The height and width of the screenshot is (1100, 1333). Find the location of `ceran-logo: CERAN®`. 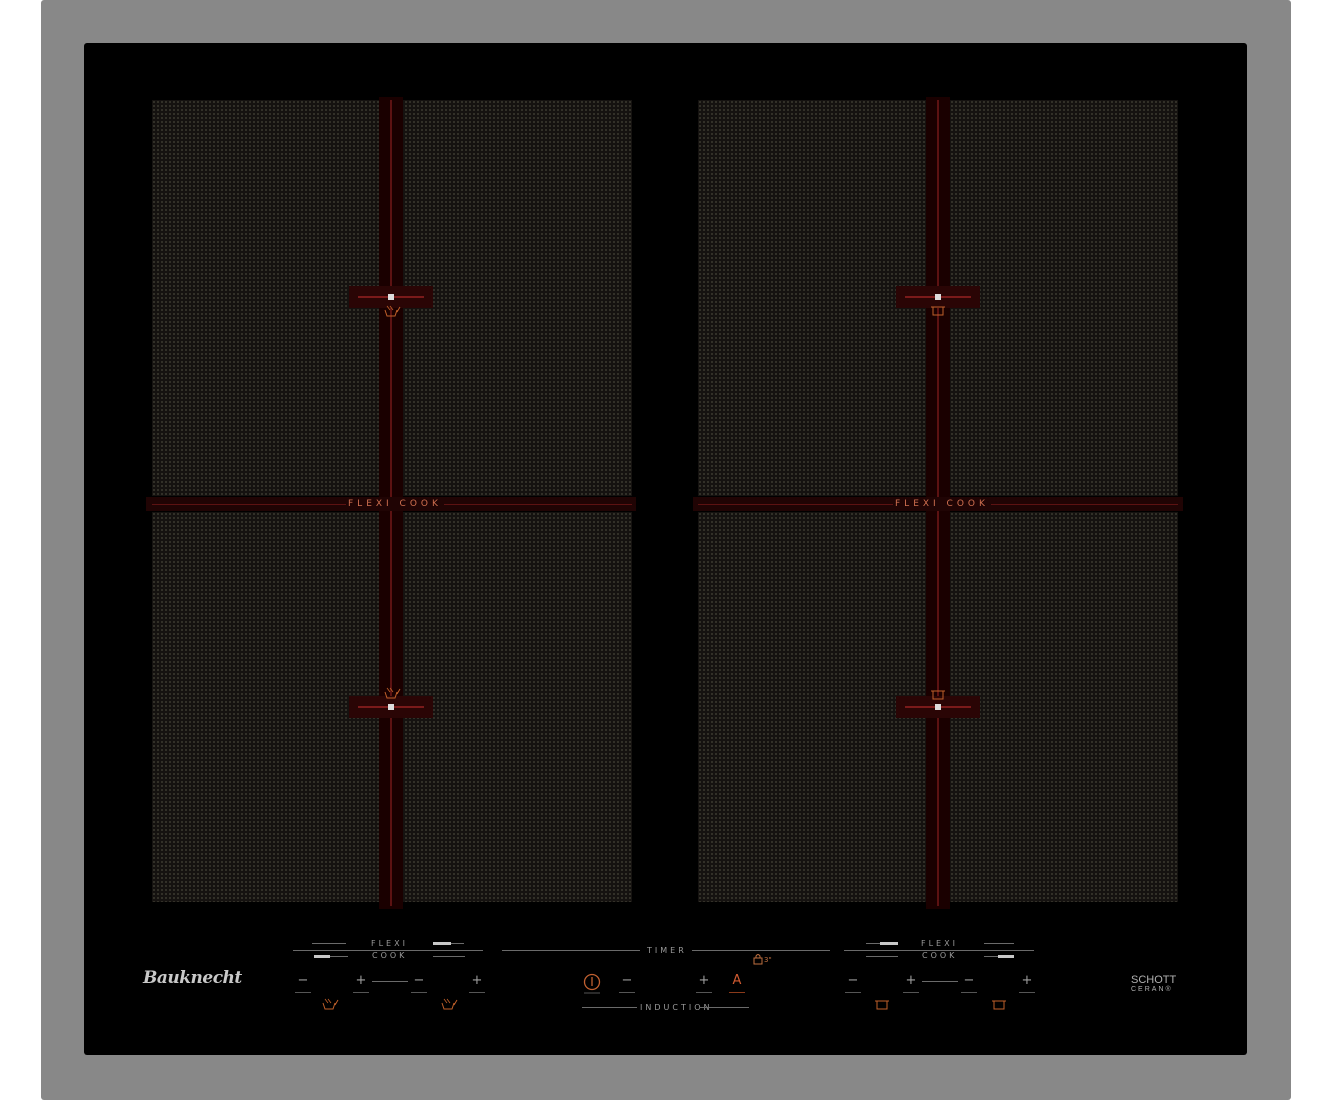

ceran-logo: CERAN® is located at coordinates (1152, 989).